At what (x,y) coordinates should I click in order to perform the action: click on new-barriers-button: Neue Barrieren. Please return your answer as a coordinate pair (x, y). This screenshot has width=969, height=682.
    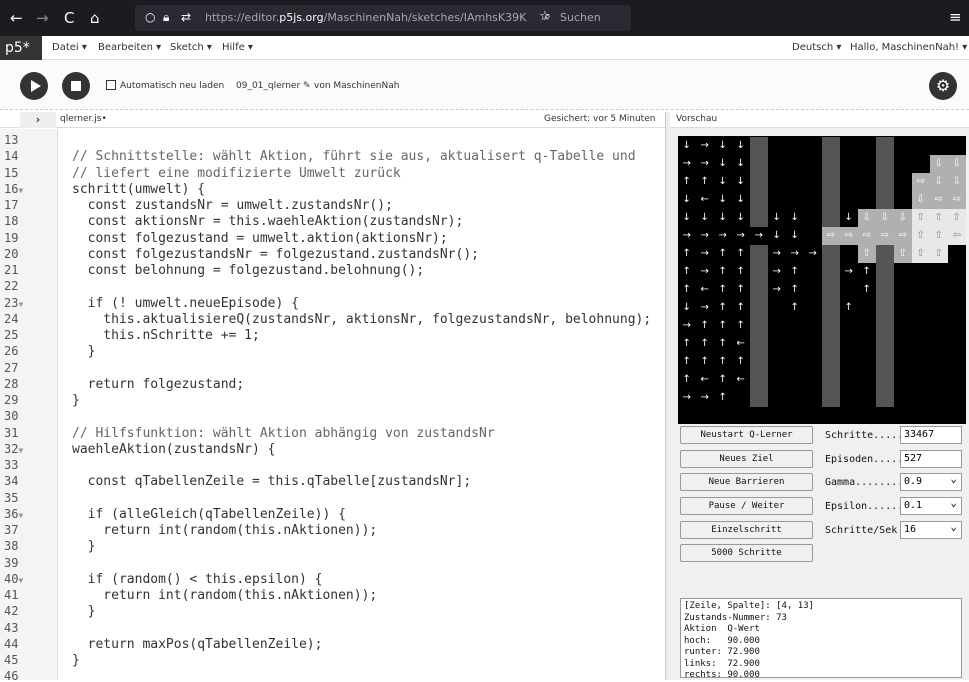
    Looking at the image, I should click on (746, 482).